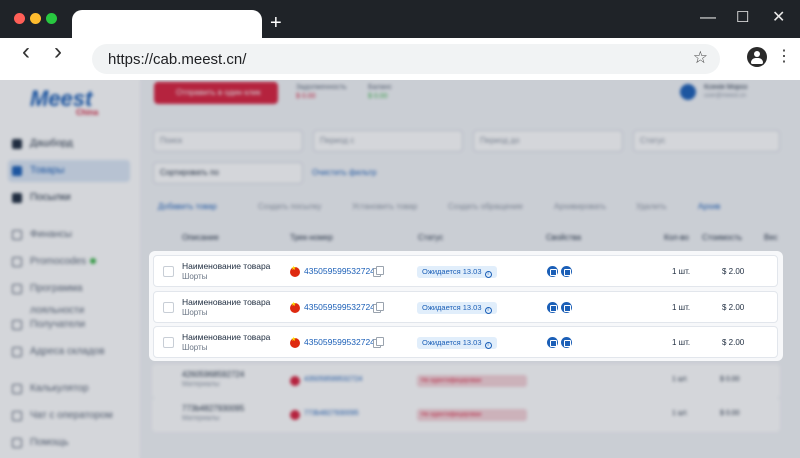 This screenshot has height=458, width=800. What do you see at coordinates (177, 59) in the screenshot?
I see `url-text: https://cab.meest.cn/` at bounding box center [177, 59].